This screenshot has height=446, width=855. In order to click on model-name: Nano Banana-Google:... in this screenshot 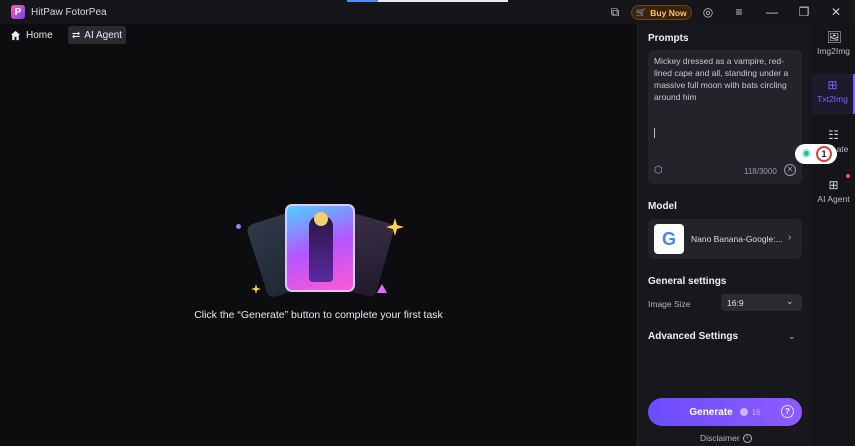, I will do `click(737, 239)`.